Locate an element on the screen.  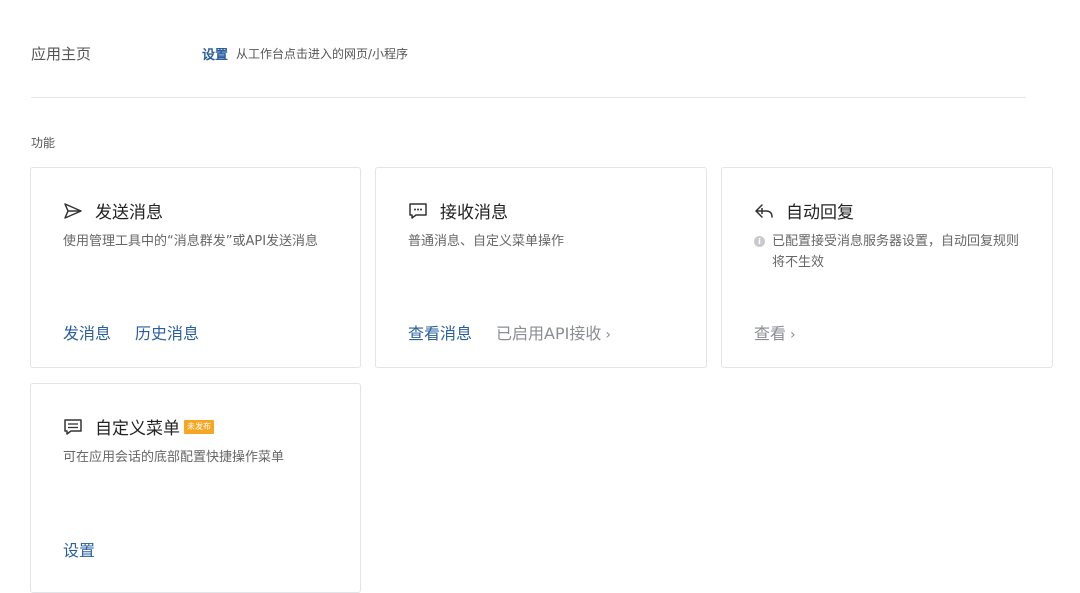
view-auto-reply-link: 查看 › is located at coordinates (775, 332).